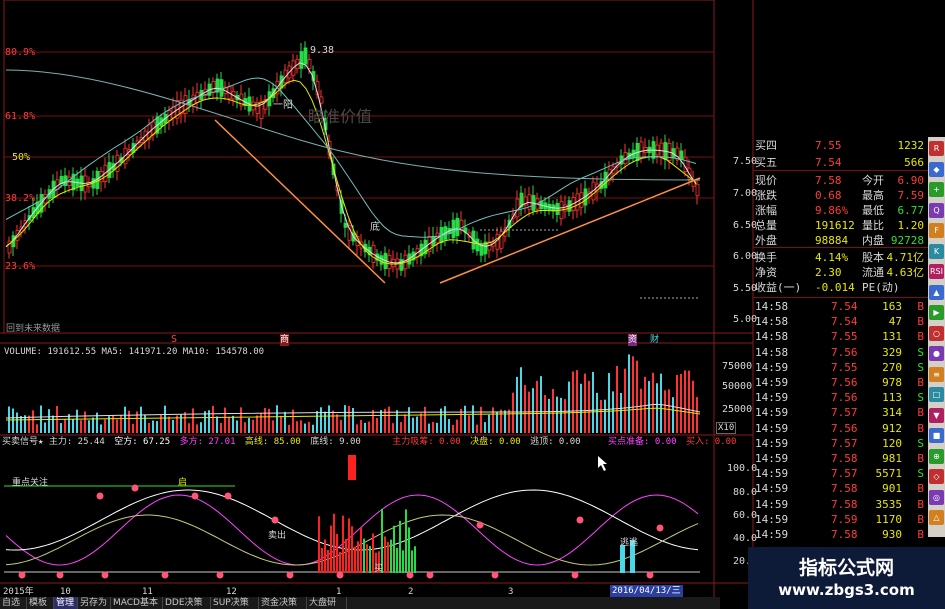 The width and height of the screenshot is (945, 609). I want to click on tick-row: 14:59 7.58 981 B, so click(840, 458).